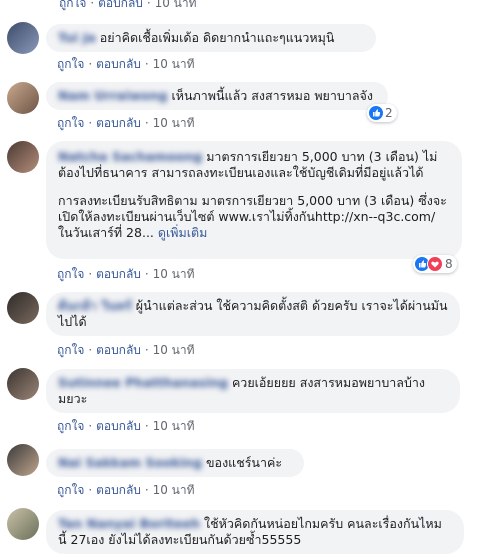 The image size is (485, 557). Describe the element at coordinates (143, 382) in the screenshot. I see `comment-author: Sutinnee Phatthanasing` at that location.